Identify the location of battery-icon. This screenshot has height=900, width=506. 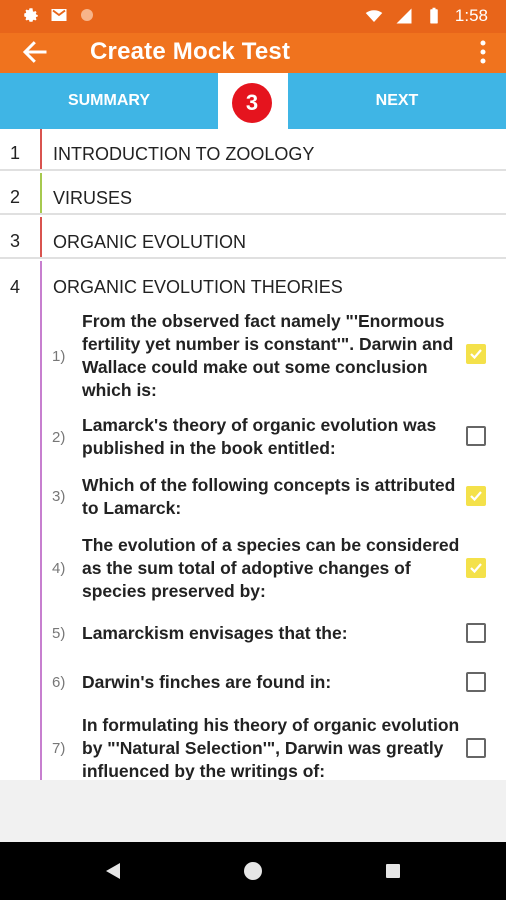
(434, 15).